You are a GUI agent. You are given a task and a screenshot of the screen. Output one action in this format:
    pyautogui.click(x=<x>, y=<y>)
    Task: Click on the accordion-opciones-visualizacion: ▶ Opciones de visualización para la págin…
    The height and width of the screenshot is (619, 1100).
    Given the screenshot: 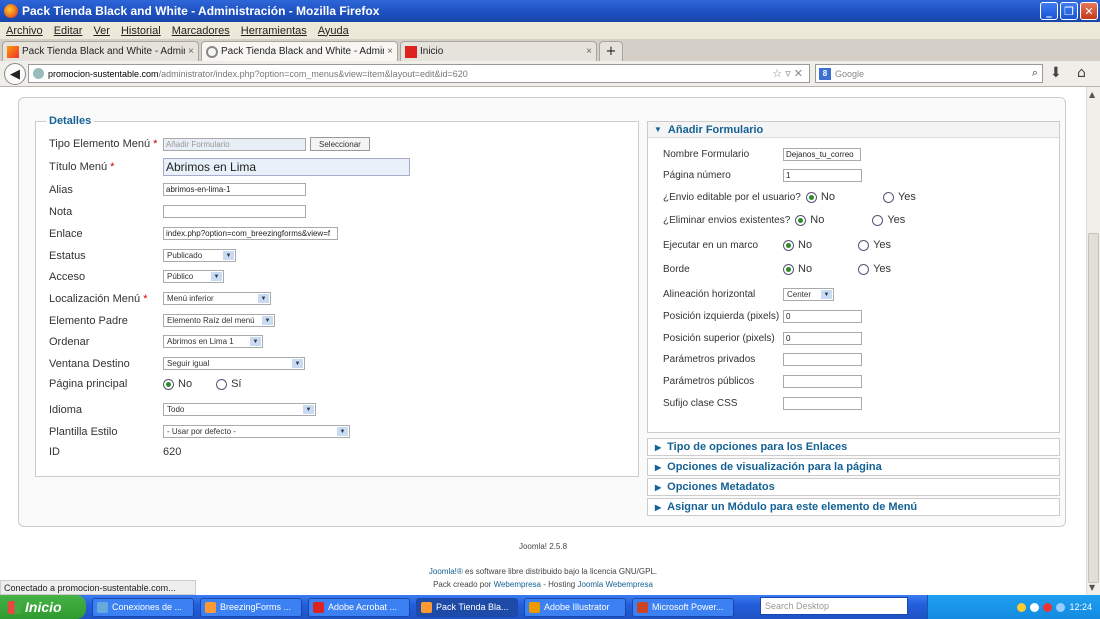 What is the action you would take?
    pyautogui.click(x=853, y=467)
    